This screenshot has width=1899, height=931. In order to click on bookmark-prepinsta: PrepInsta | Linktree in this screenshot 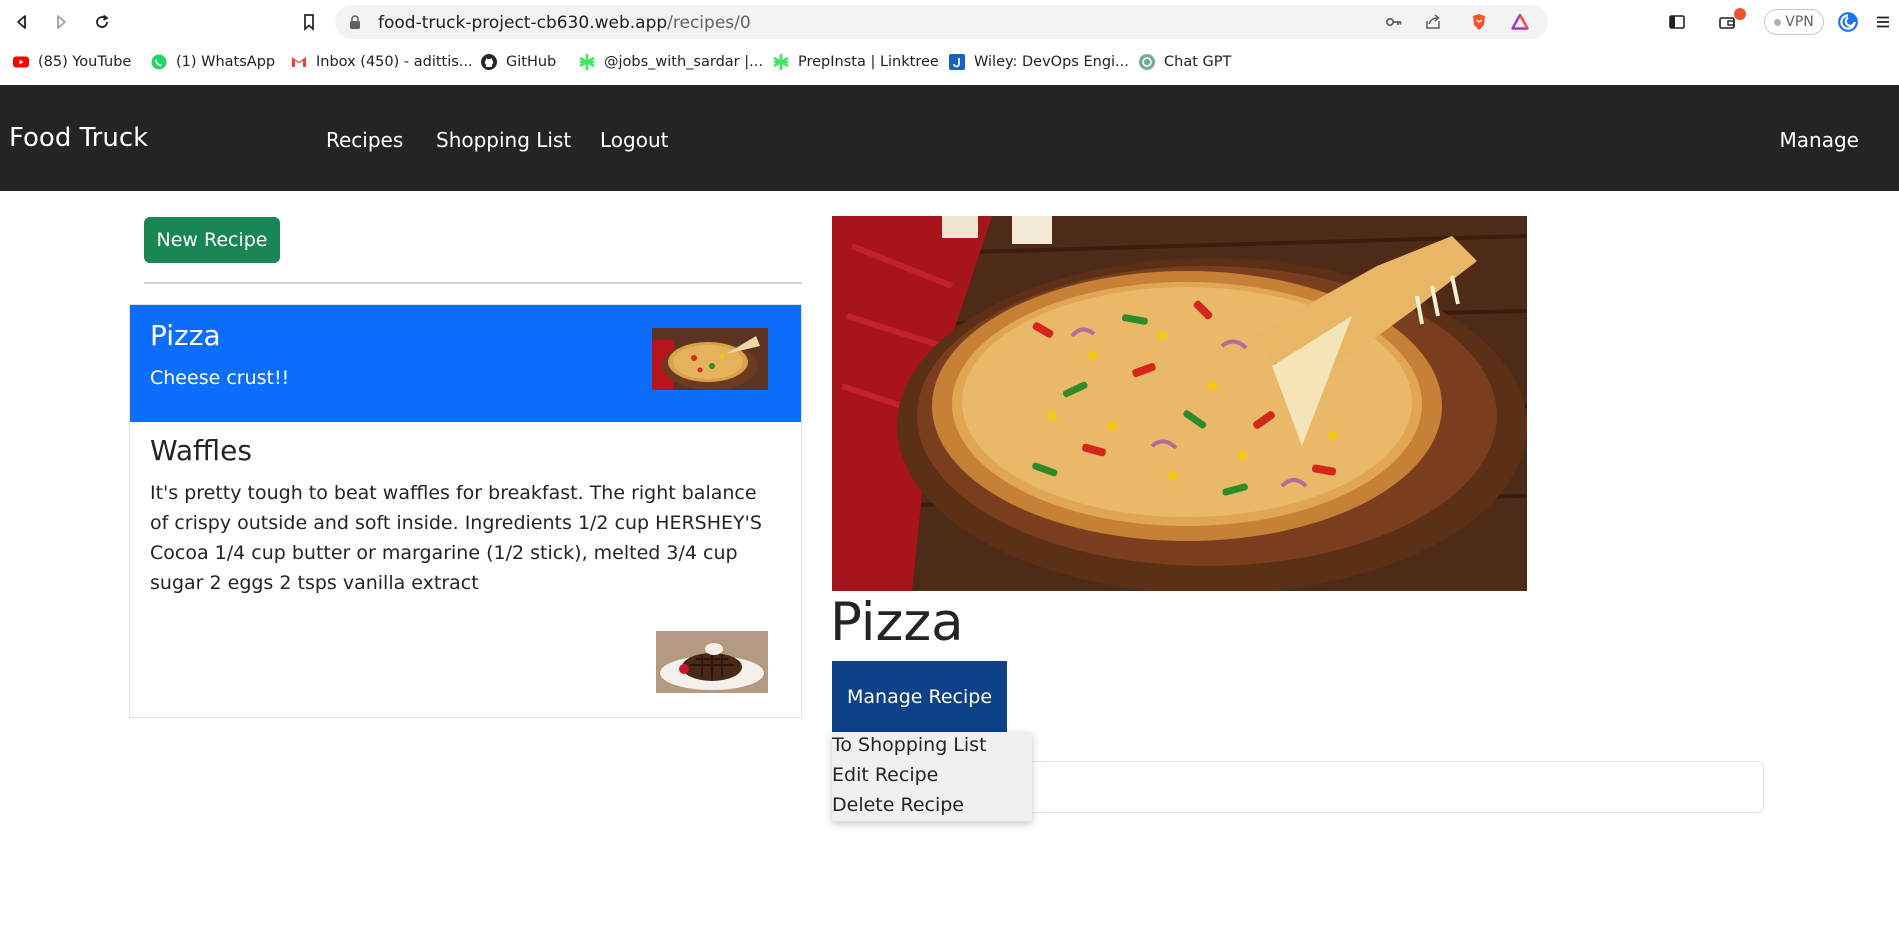, I will do `click(855, 62)`.